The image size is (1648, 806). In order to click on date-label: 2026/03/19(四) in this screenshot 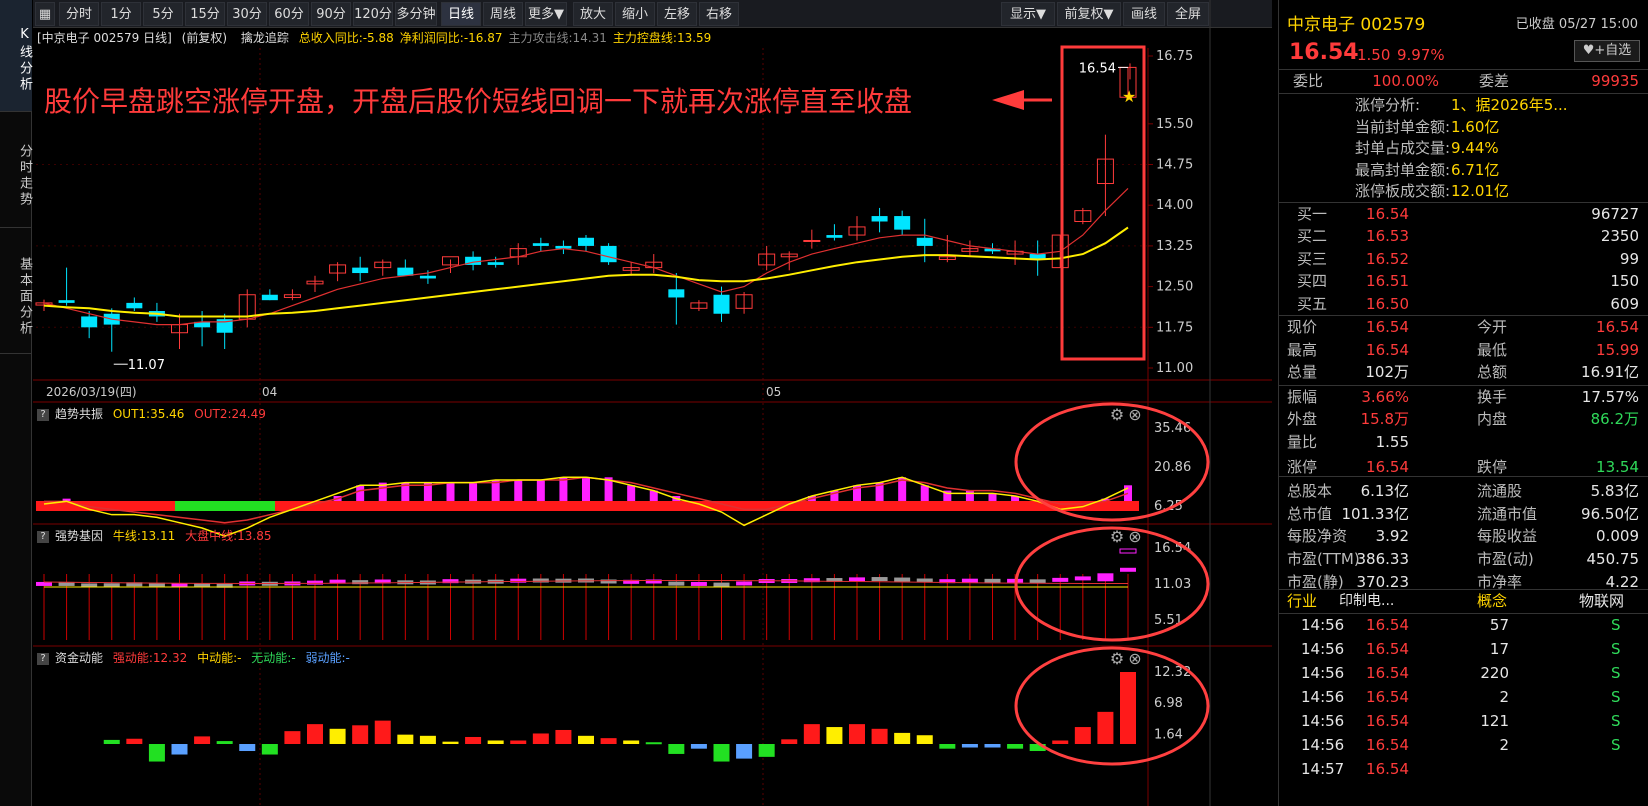, I will do `click(91, 392)`.